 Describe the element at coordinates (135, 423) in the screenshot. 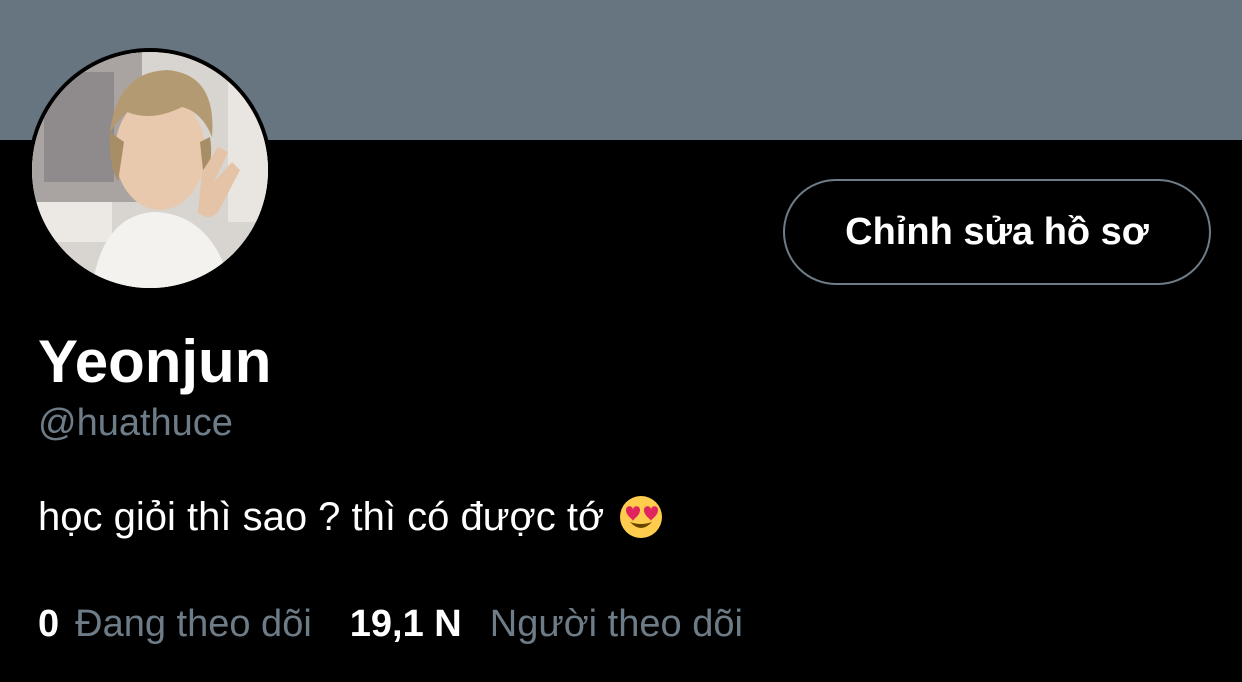

I see `user-handle: @huathuce` at that location.